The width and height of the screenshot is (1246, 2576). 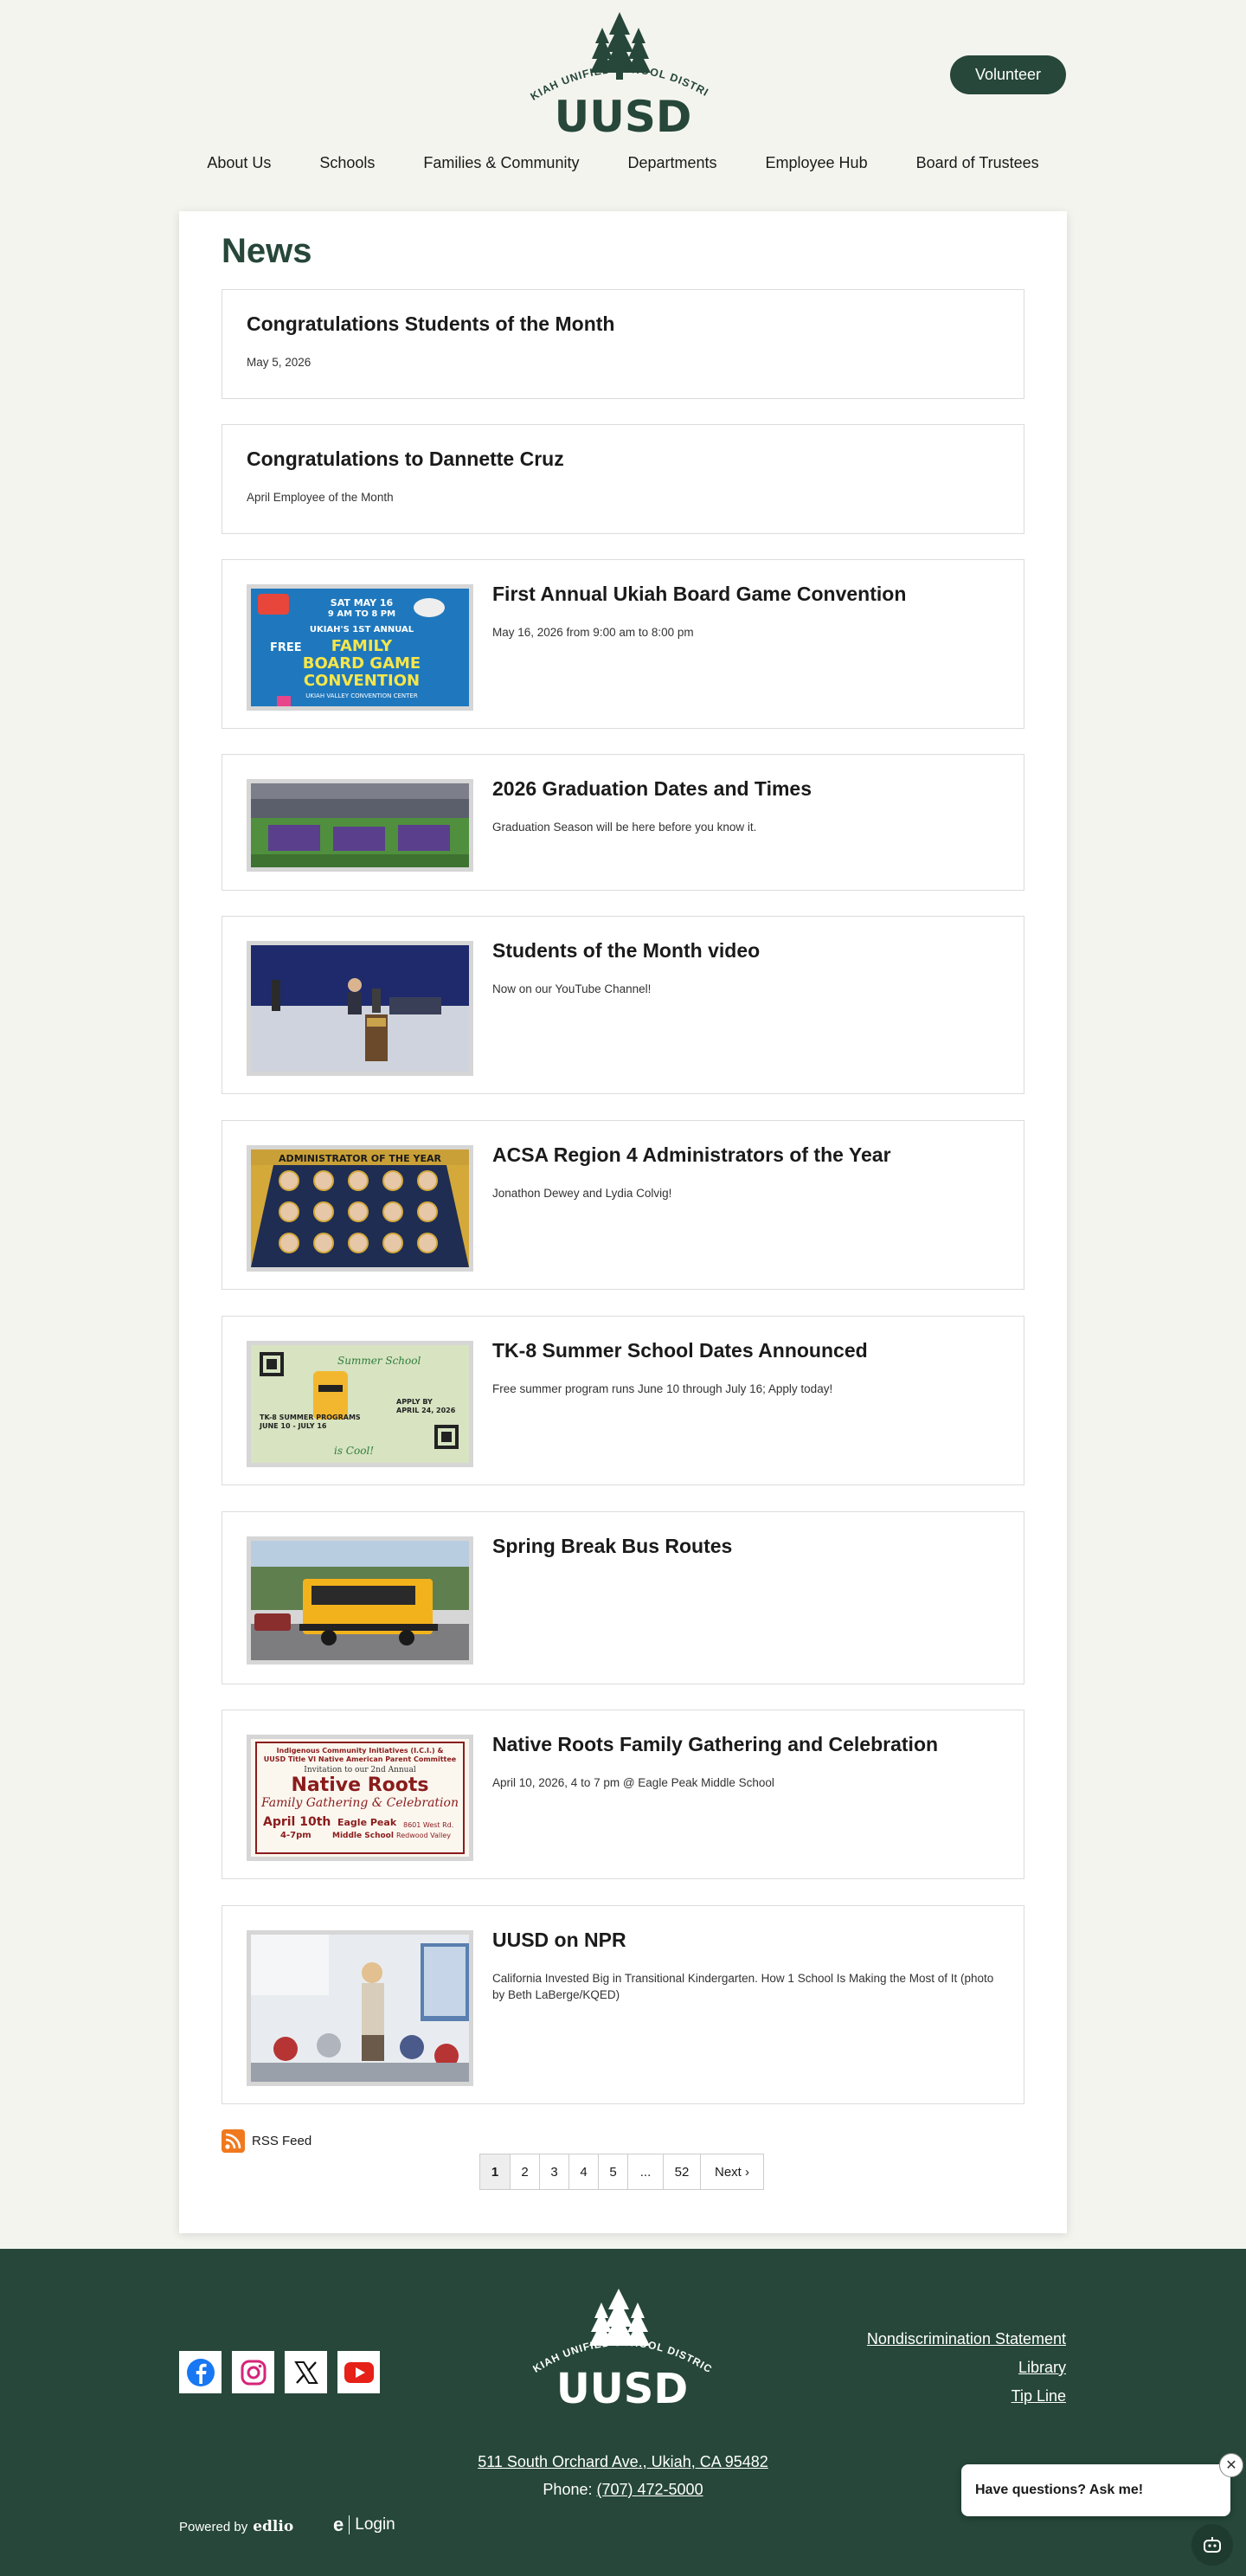 What do you see at coordinates (431, 324) in the screenshot?
I see `news-title: Congratulations Students of the Month` at bounding box center [431, 324].